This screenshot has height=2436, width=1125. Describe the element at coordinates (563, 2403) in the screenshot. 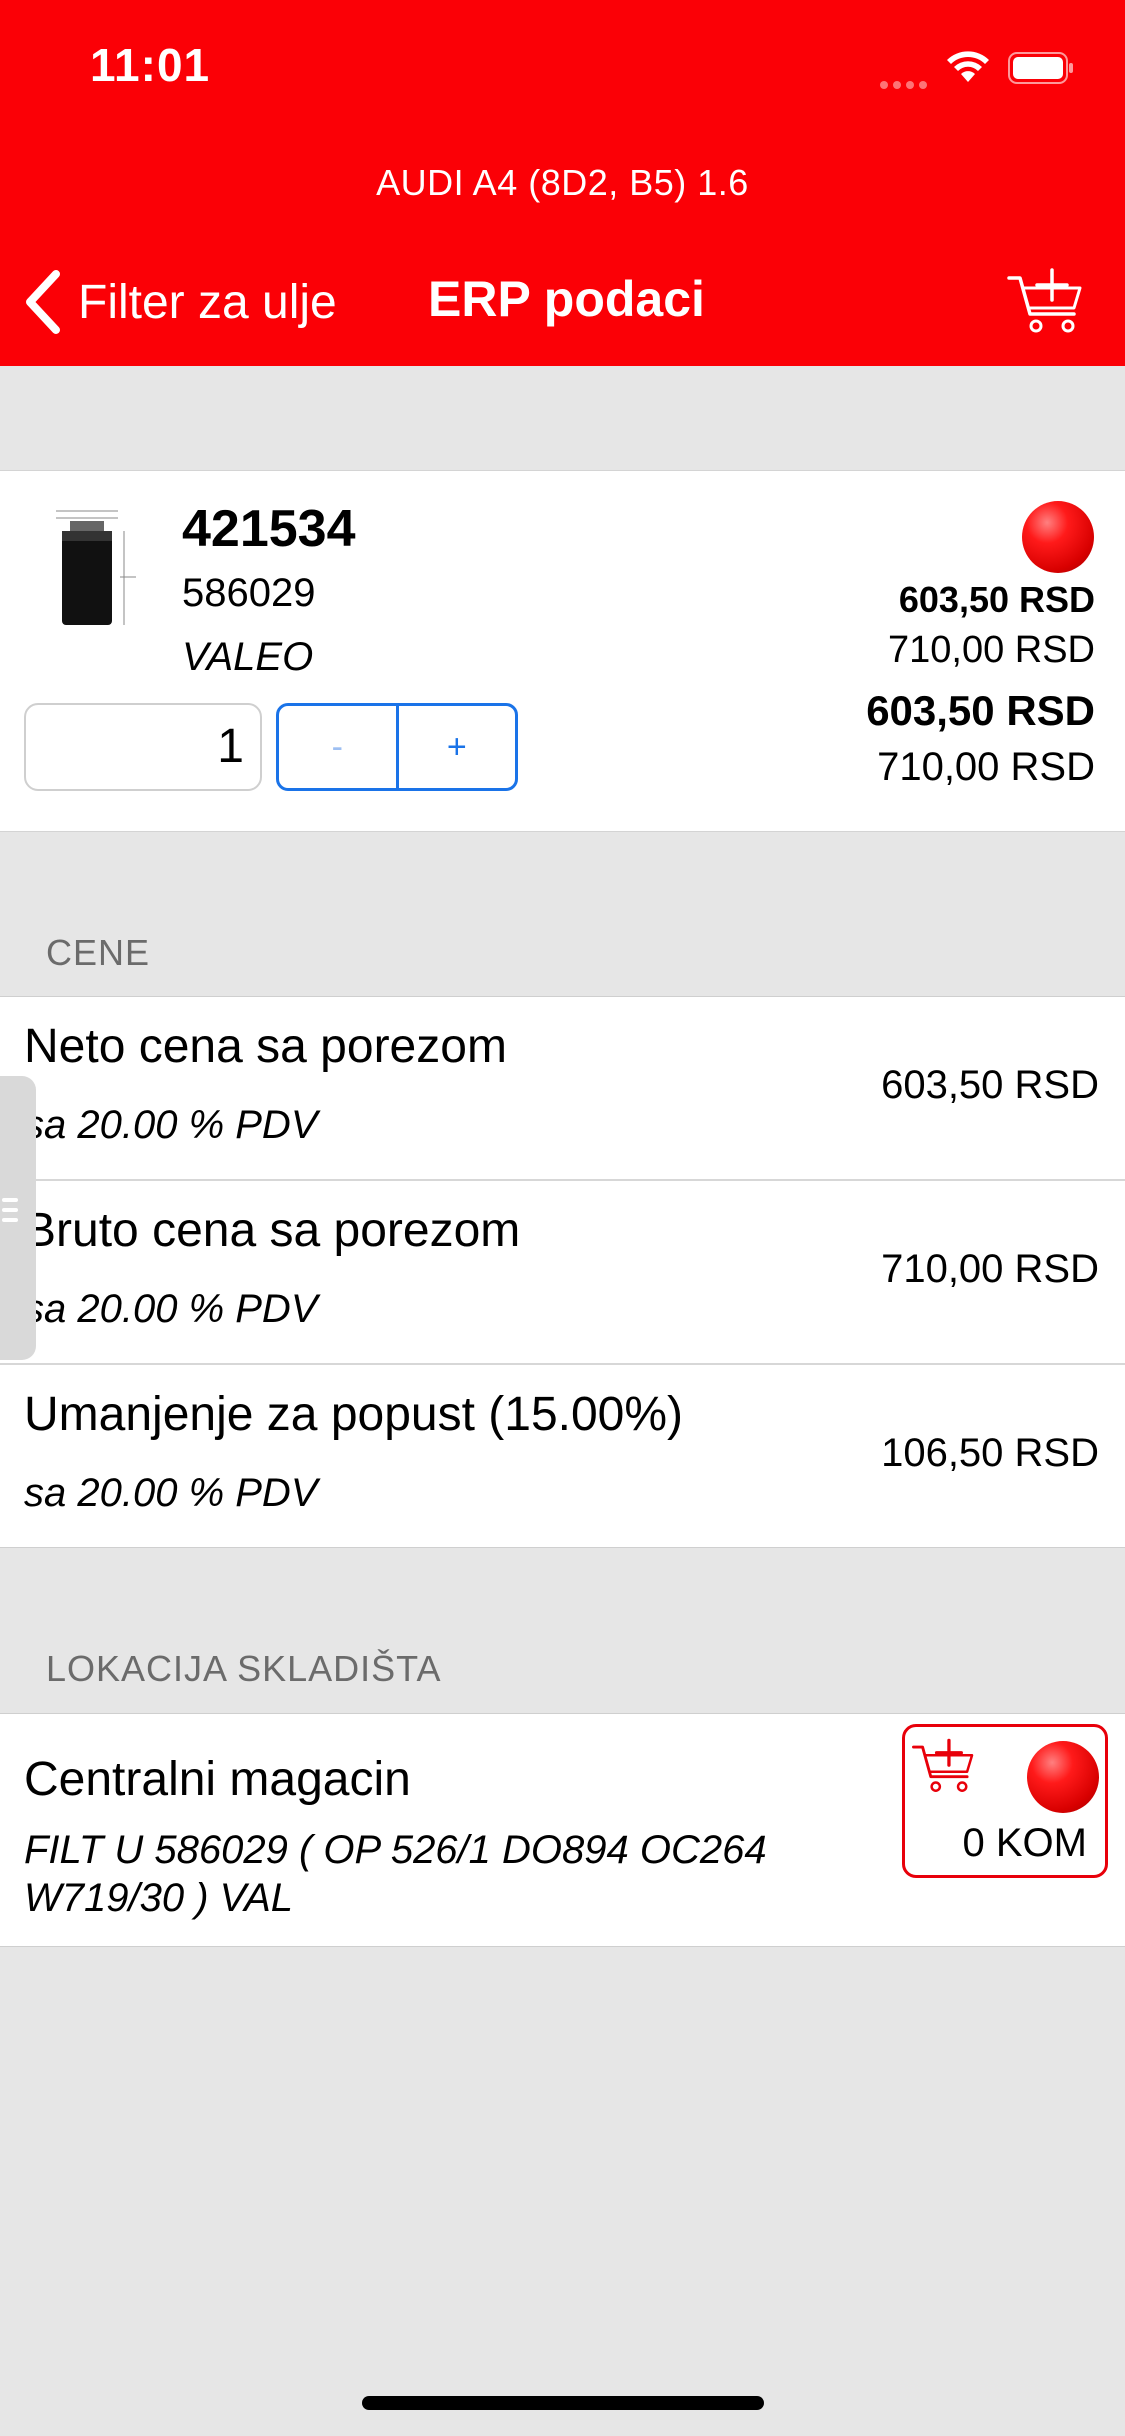

I see `home-indicator` at that location.